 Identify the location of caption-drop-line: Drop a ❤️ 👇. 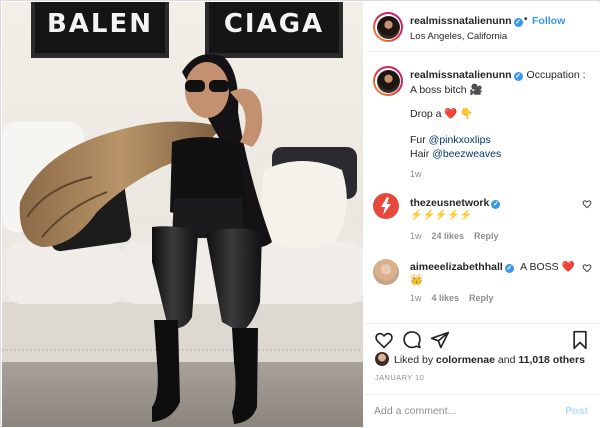
(442, 114).